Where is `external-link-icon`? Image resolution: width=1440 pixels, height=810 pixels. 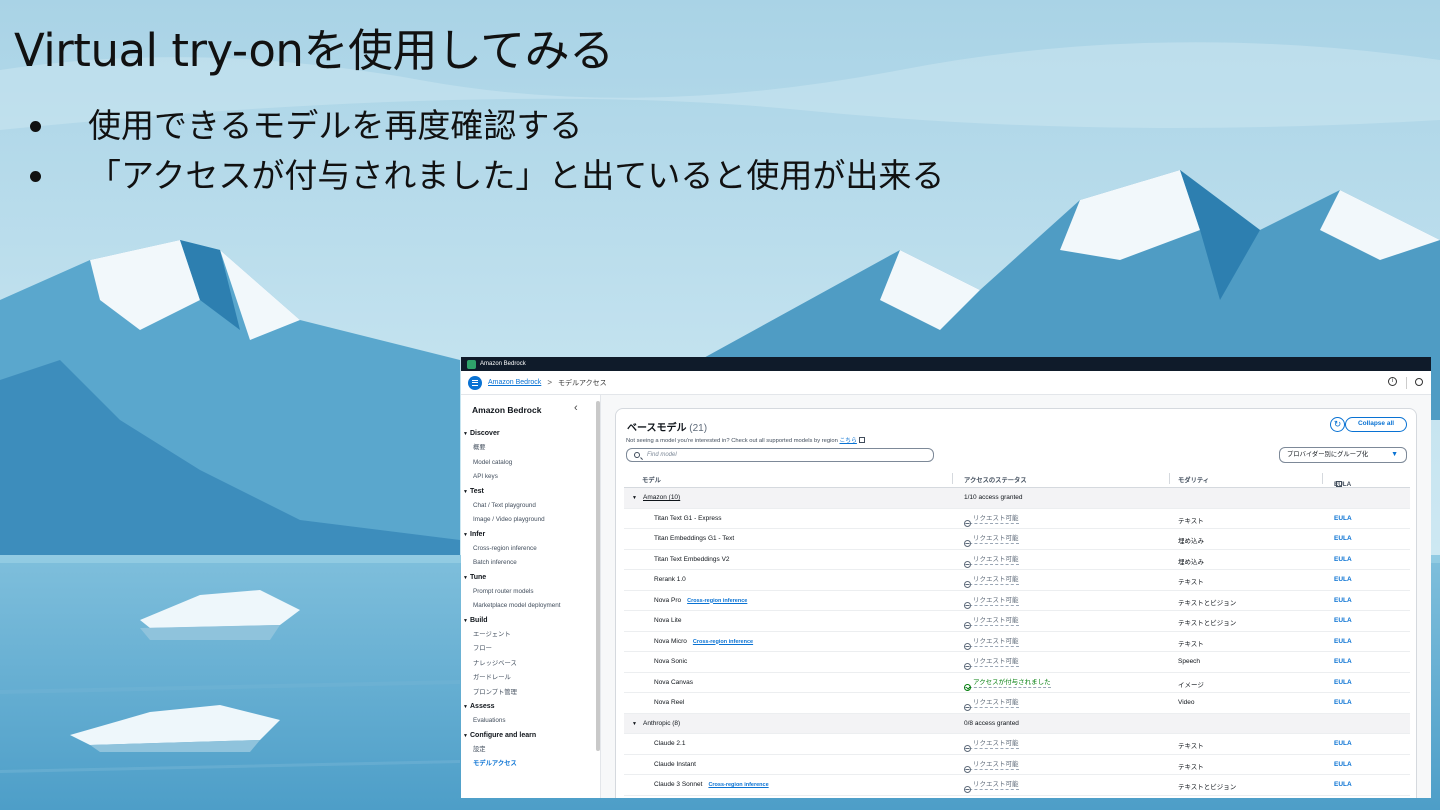
external-link-icon is located at coordinates (1339, 484).